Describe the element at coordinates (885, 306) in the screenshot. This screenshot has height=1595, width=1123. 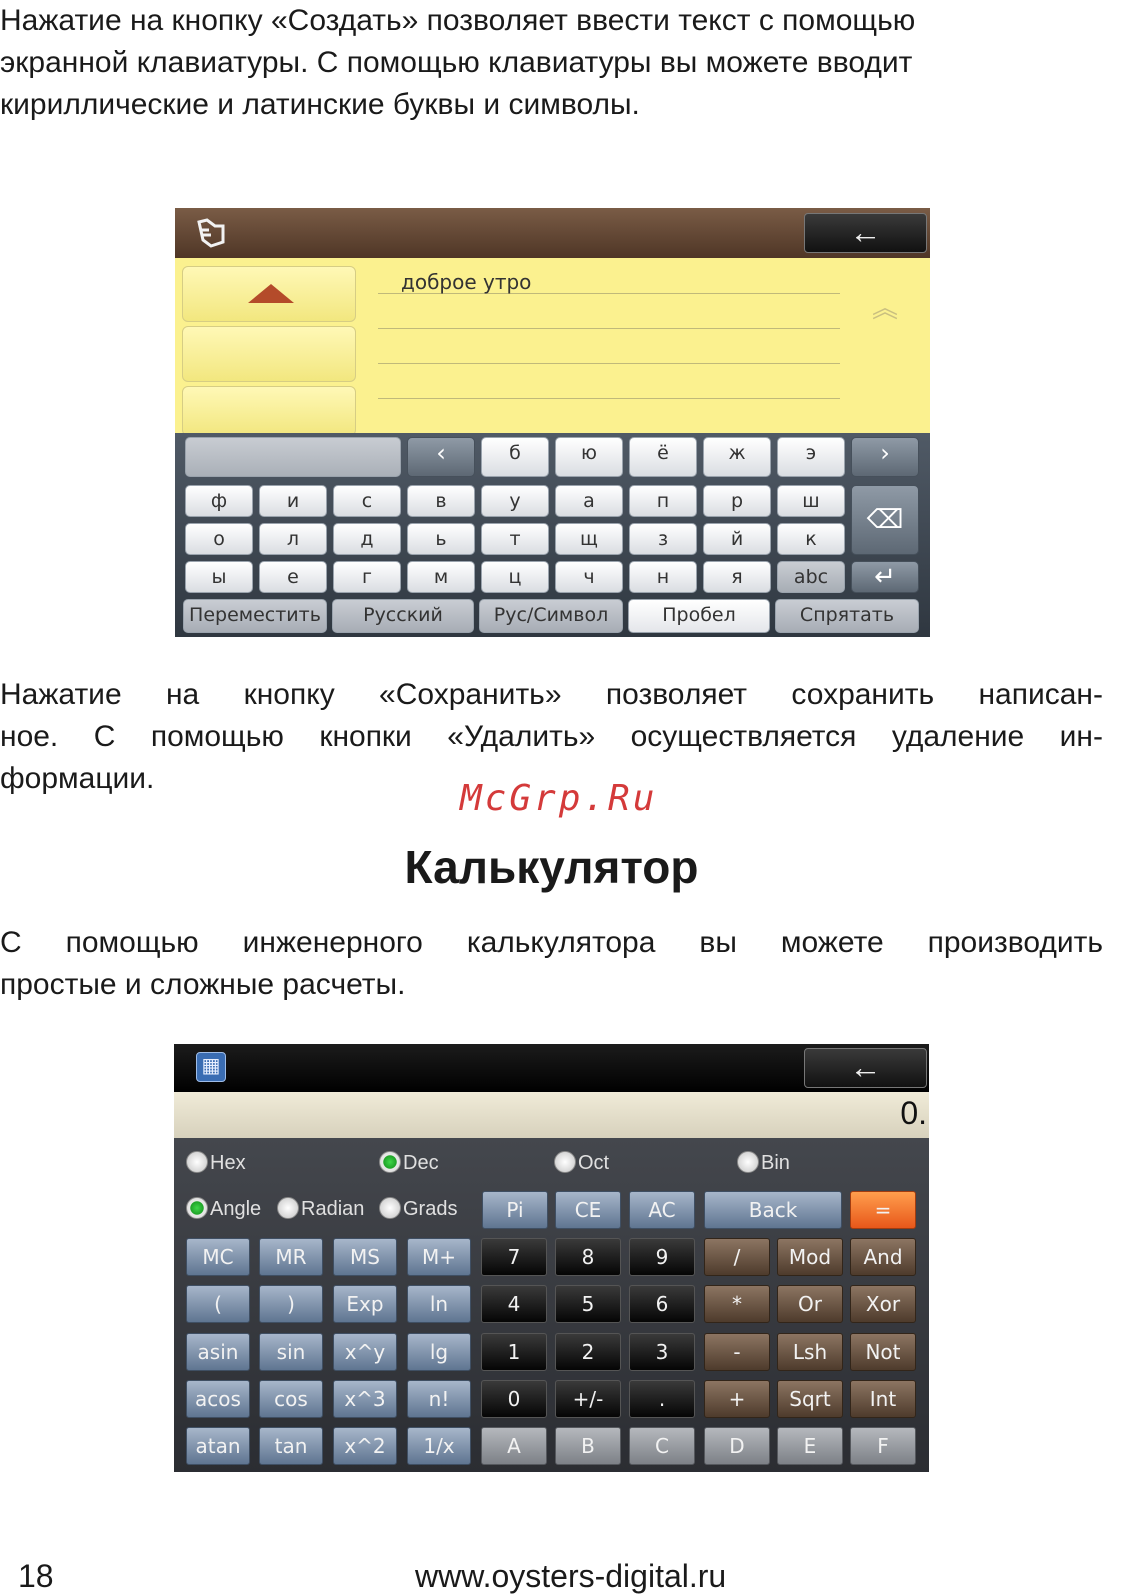
I see `double-chevron-up-icon: ︽` at that location.